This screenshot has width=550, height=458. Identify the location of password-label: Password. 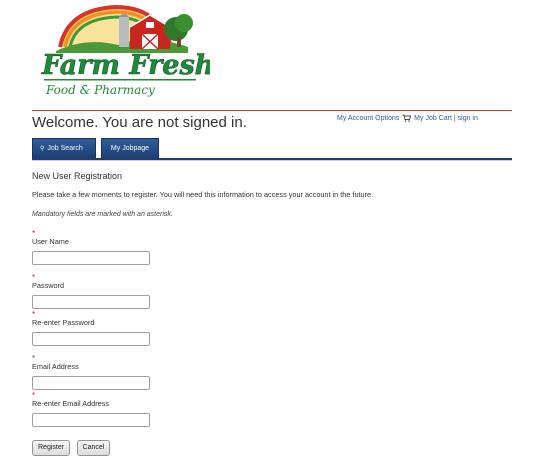
(48, 285).